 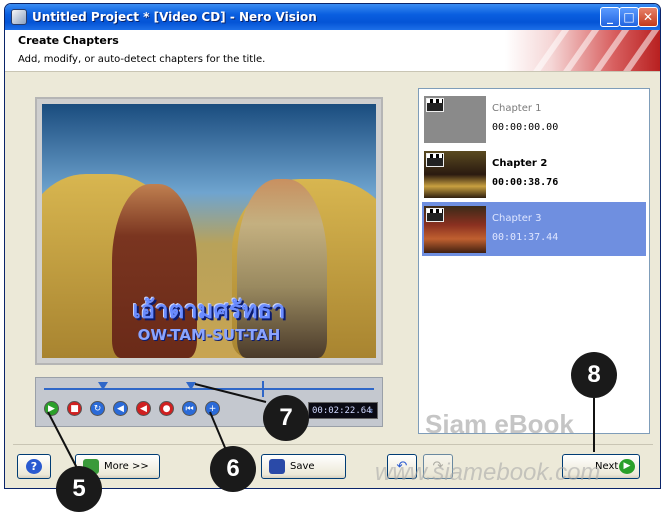 What do you see at coordinates (79, 489) in the screenshot?
I see `callout-5: 5` at bounding box center [79, 489].